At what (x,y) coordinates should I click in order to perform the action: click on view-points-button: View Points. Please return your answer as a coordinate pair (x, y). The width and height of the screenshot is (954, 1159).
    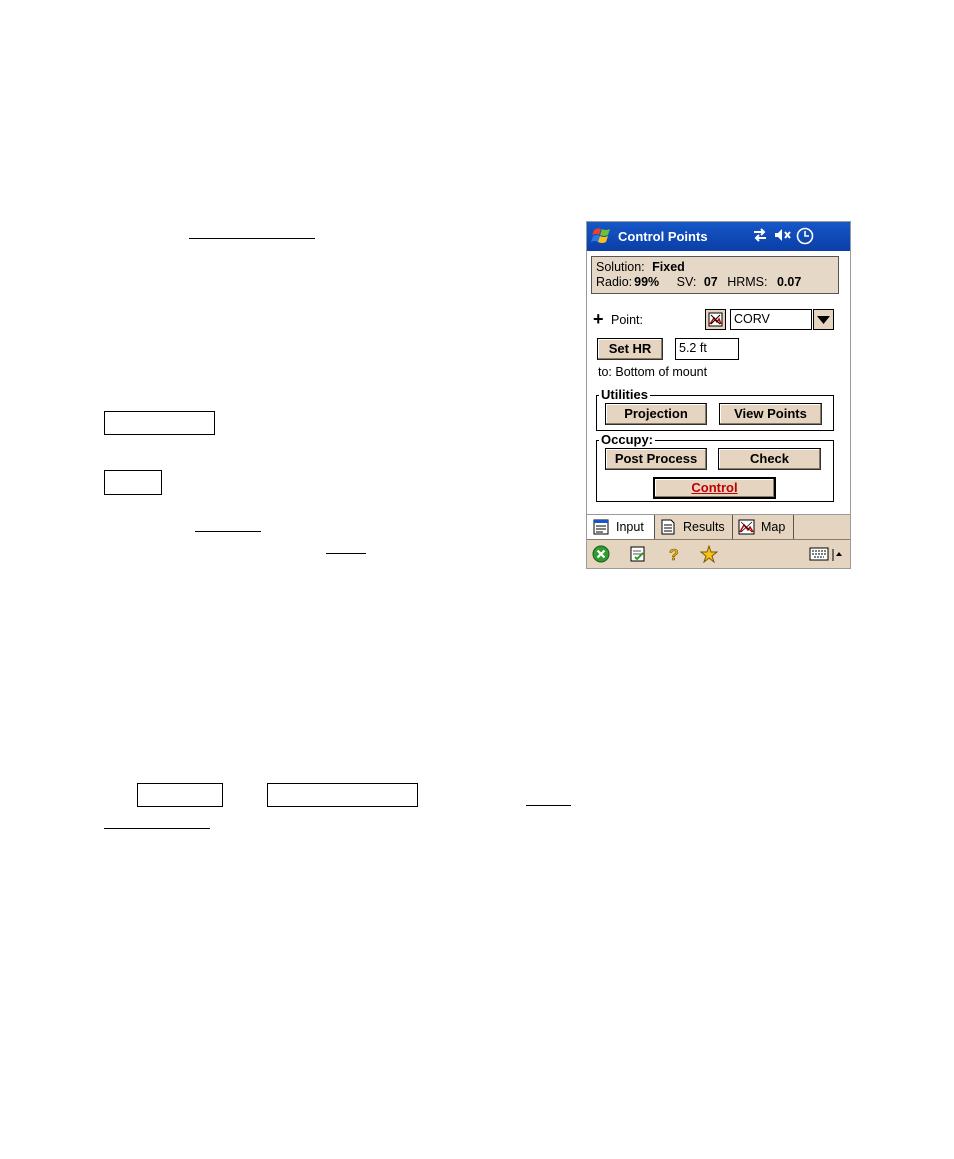
    Looking at the image, I should click on (770, 414).